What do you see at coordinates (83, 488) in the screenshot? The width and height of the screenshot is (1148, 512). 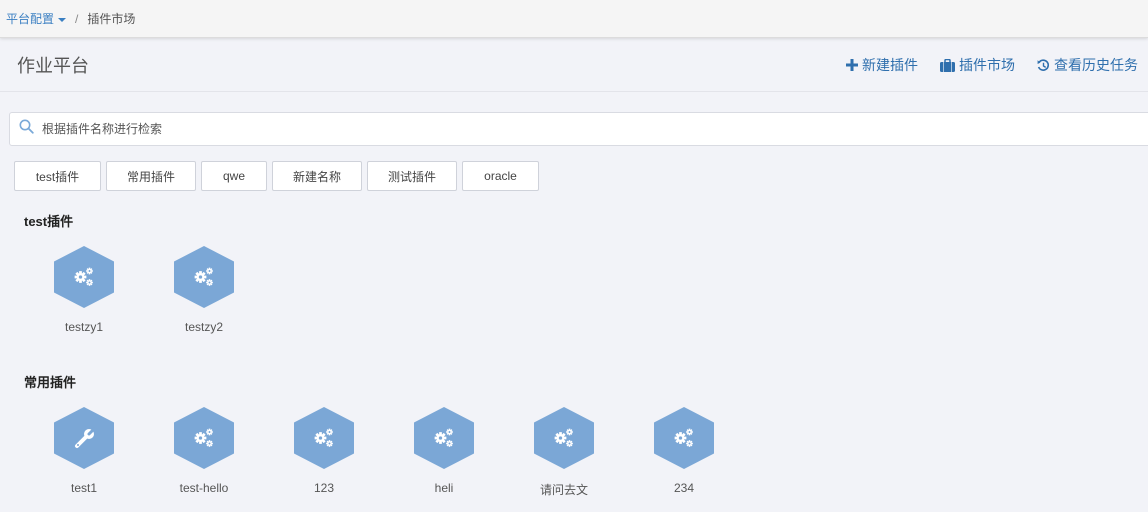 I see `plugin-name: test1` at bounding box center [83, 488].